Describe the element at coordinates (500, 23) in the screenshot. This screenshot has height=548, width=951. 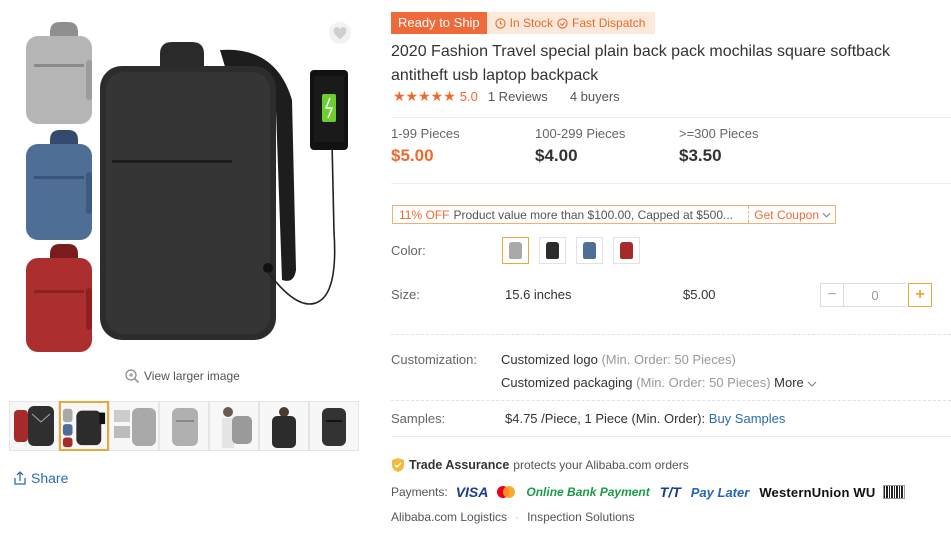
I see `clock-icon` at that location.